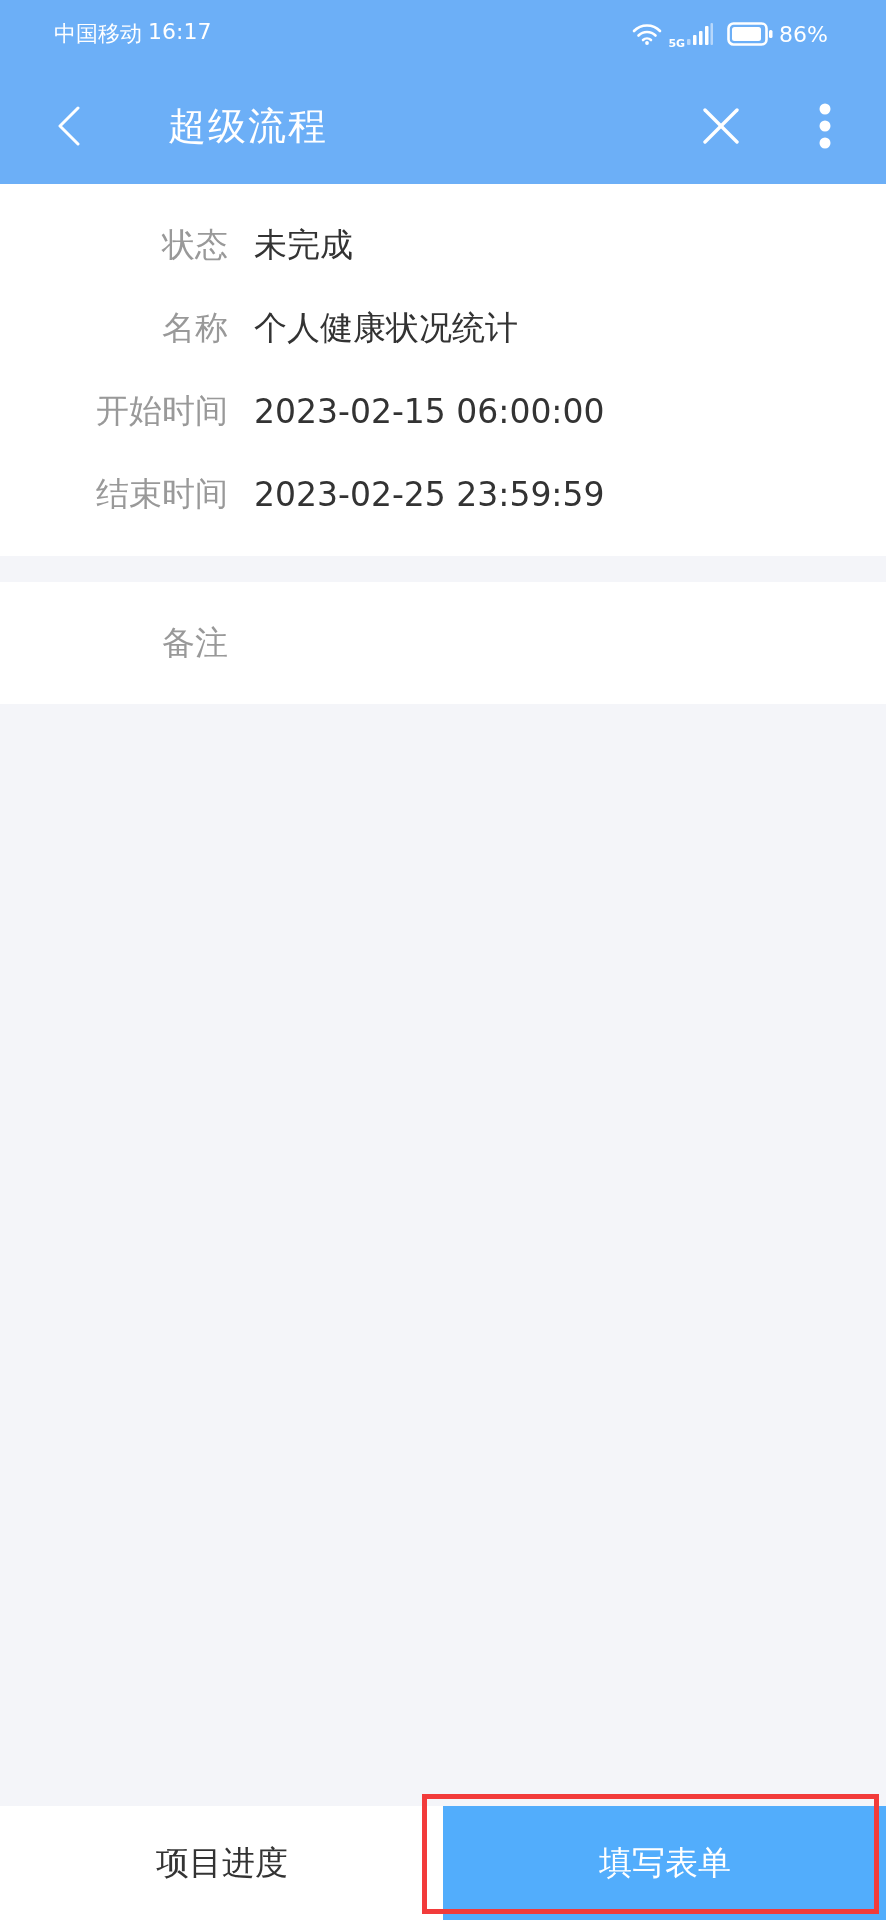  I want to click on detail-value: 2023-02-25 23:59:59, so click(429, 494).